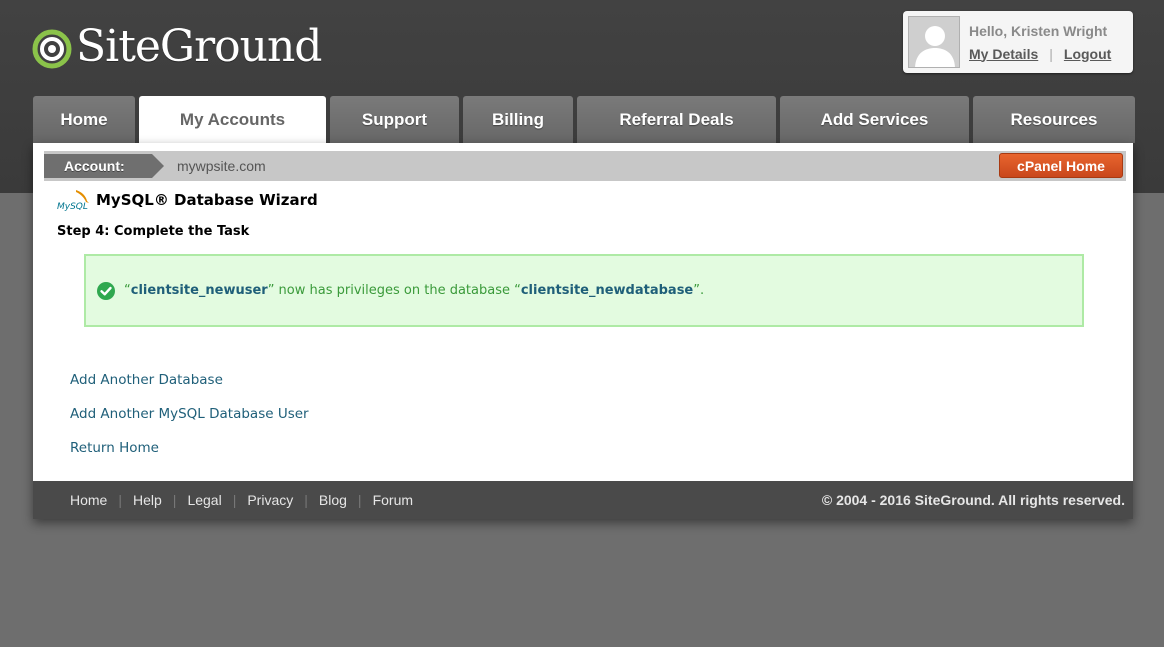 The width and height of the screenshot is (1164, 647). Describe the element at coordinates (199, 290) in the screenshot. I see `db-user-name: clientsite_newuser` at that location.